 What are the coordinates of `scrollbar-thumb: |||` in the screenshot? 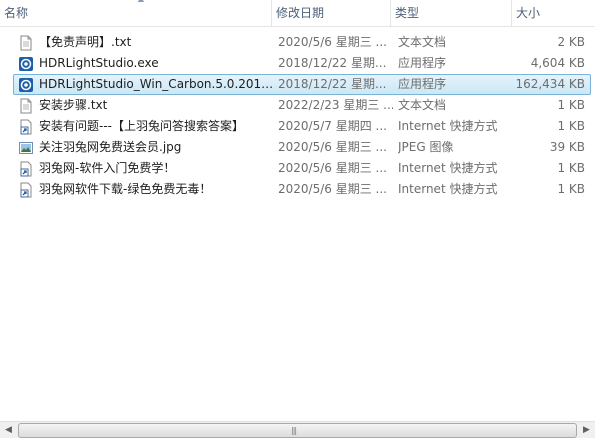 It's located at (297, 430).